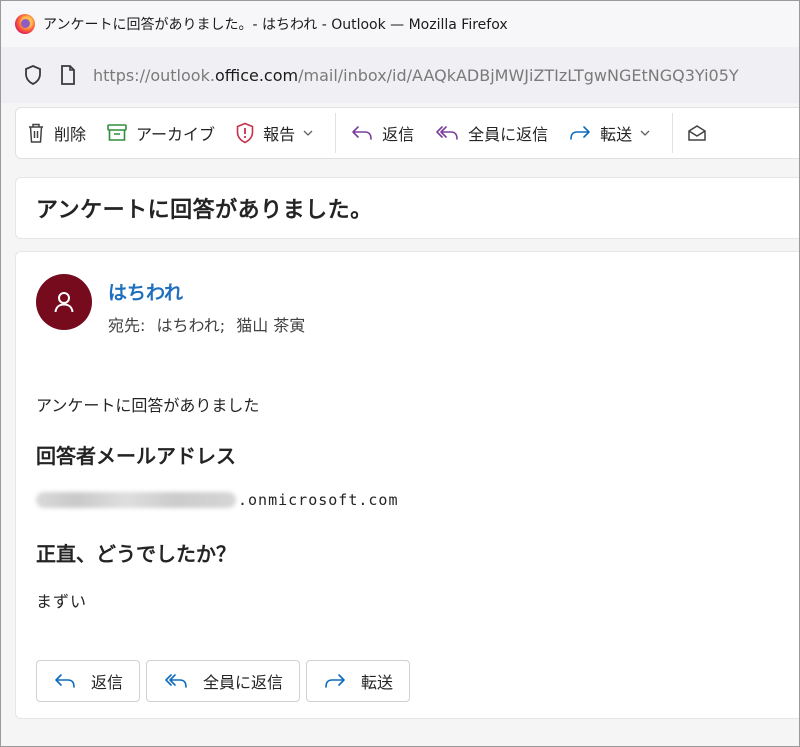 The image size is (800, 747). I want to click on email-domain: .onmicrosoft.com, so click(318, 500).